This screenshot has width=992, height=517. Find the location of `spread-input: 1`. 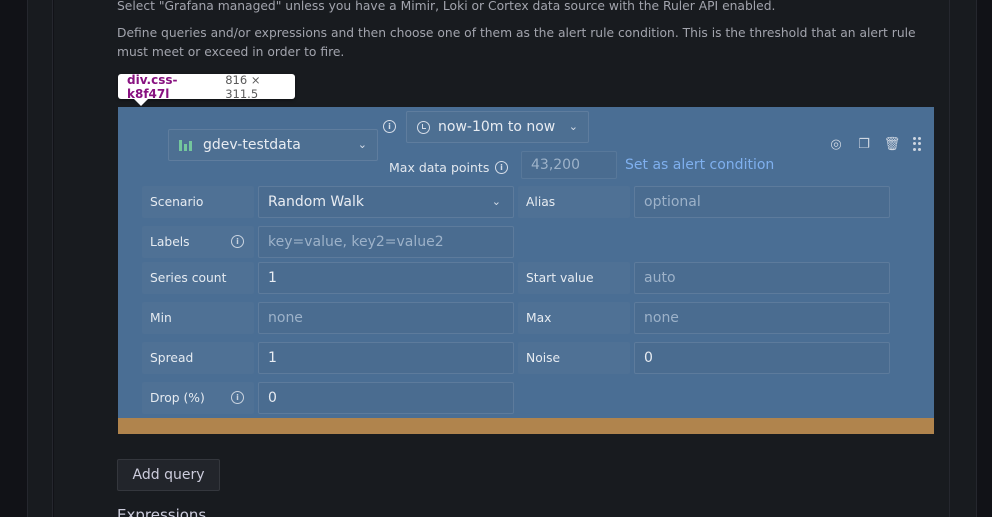

spread-input: 1 is located at coordinates (386, 358).